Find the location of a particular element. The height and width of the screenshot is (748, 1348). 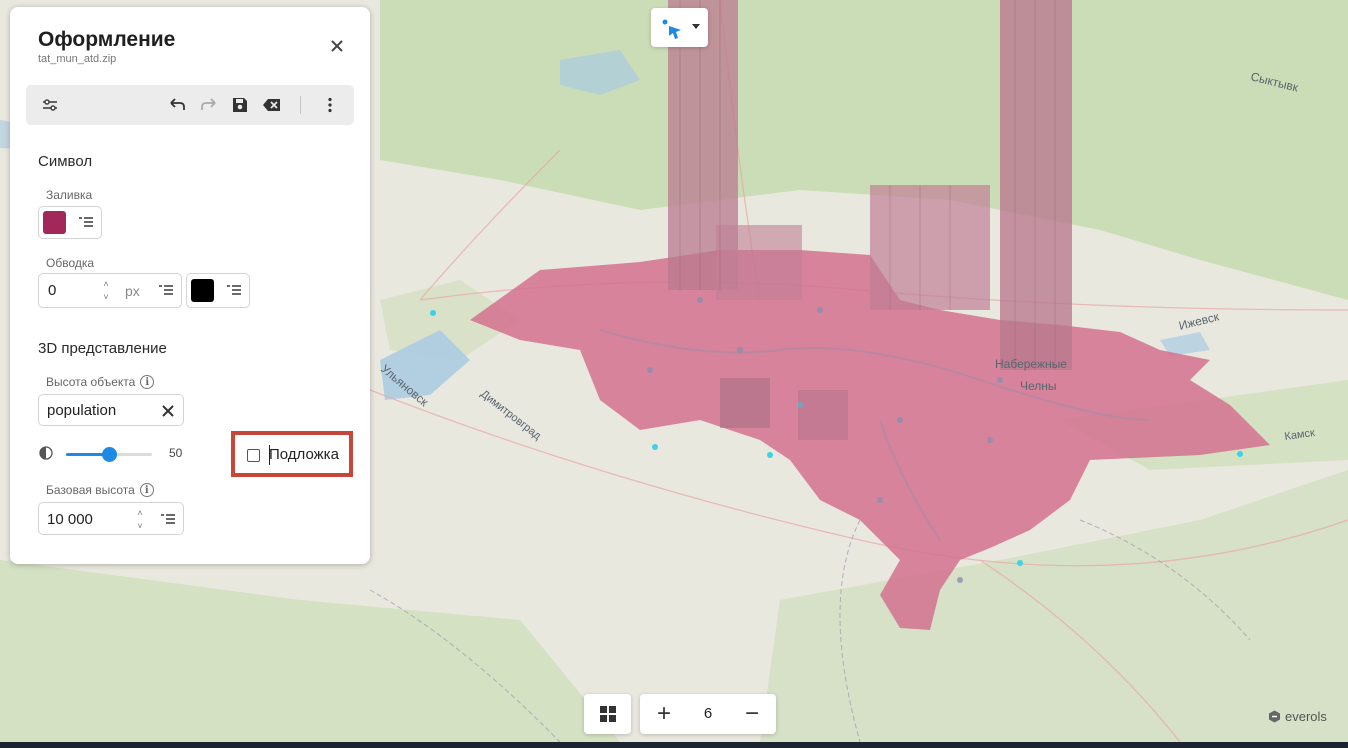

redo-icon is located at coordinates (208, 104).